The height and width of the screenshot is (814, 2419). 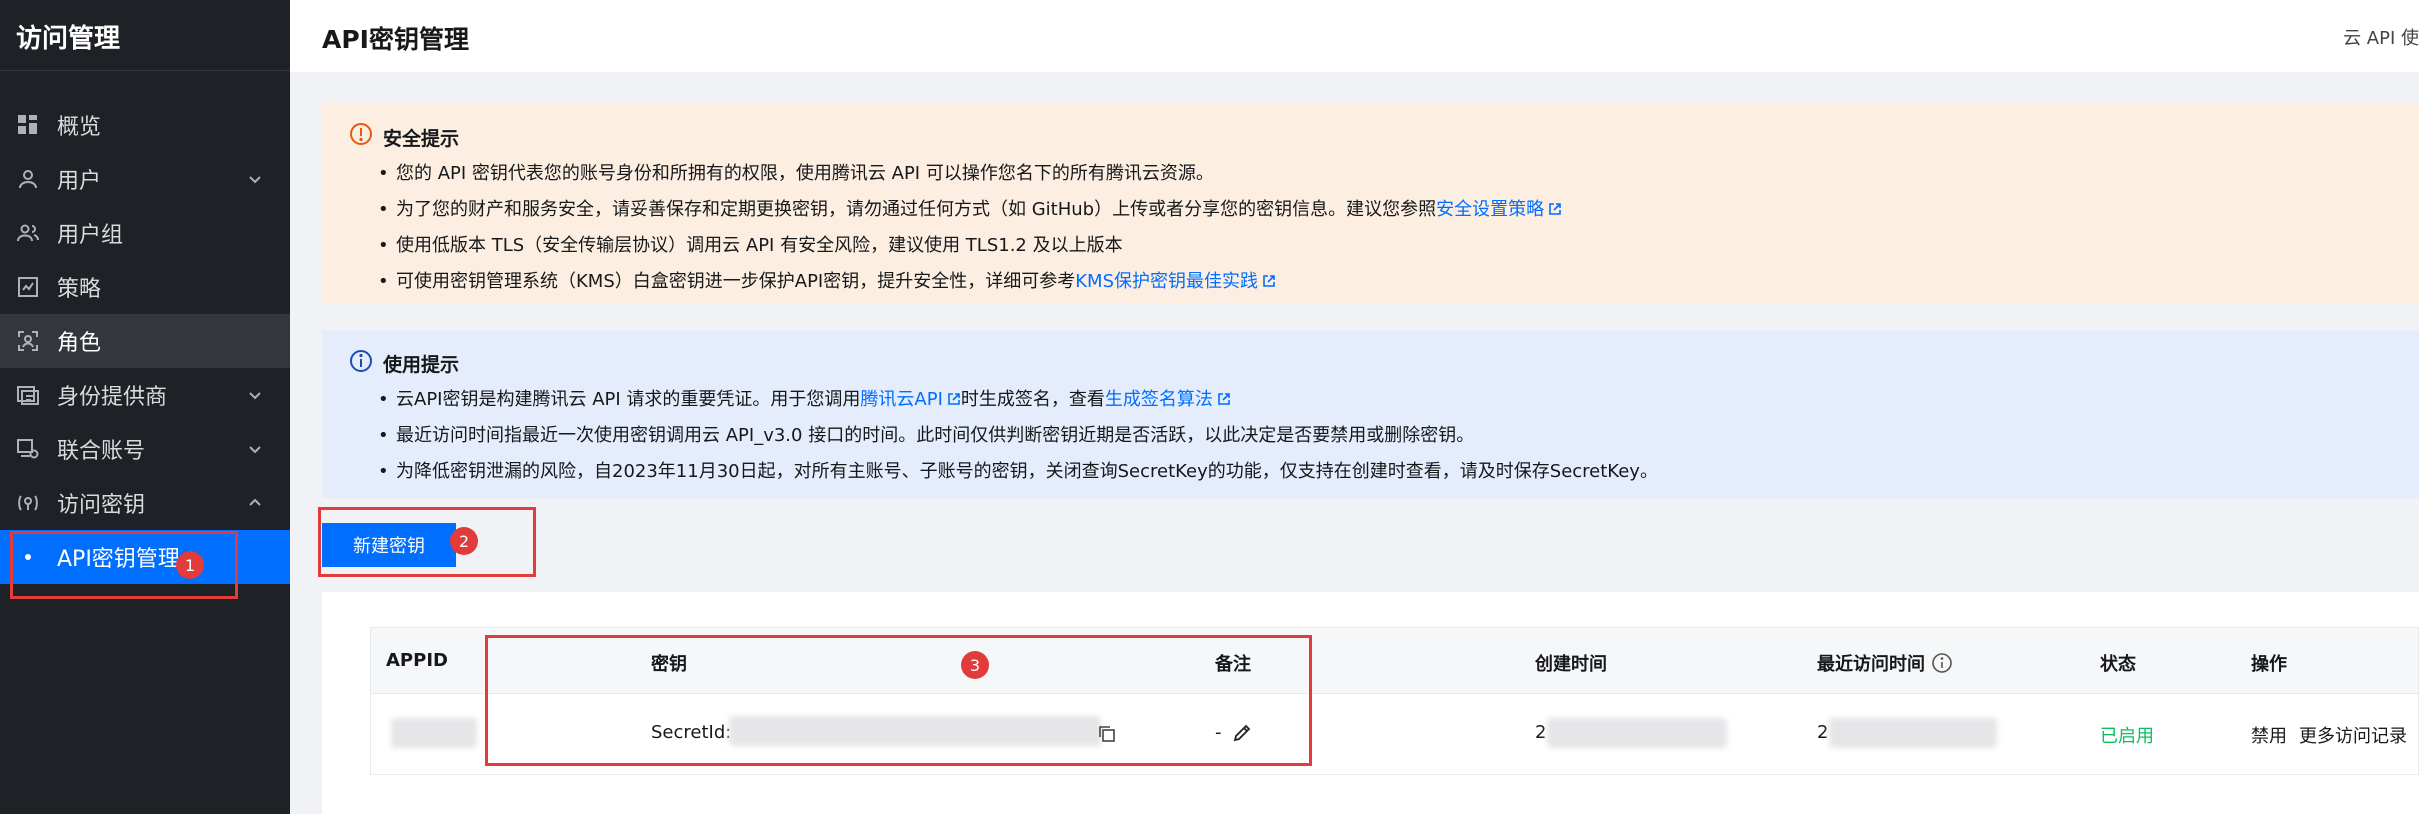 I want to click on column-header-created: 创建时间, so click(x=1571, y=664).